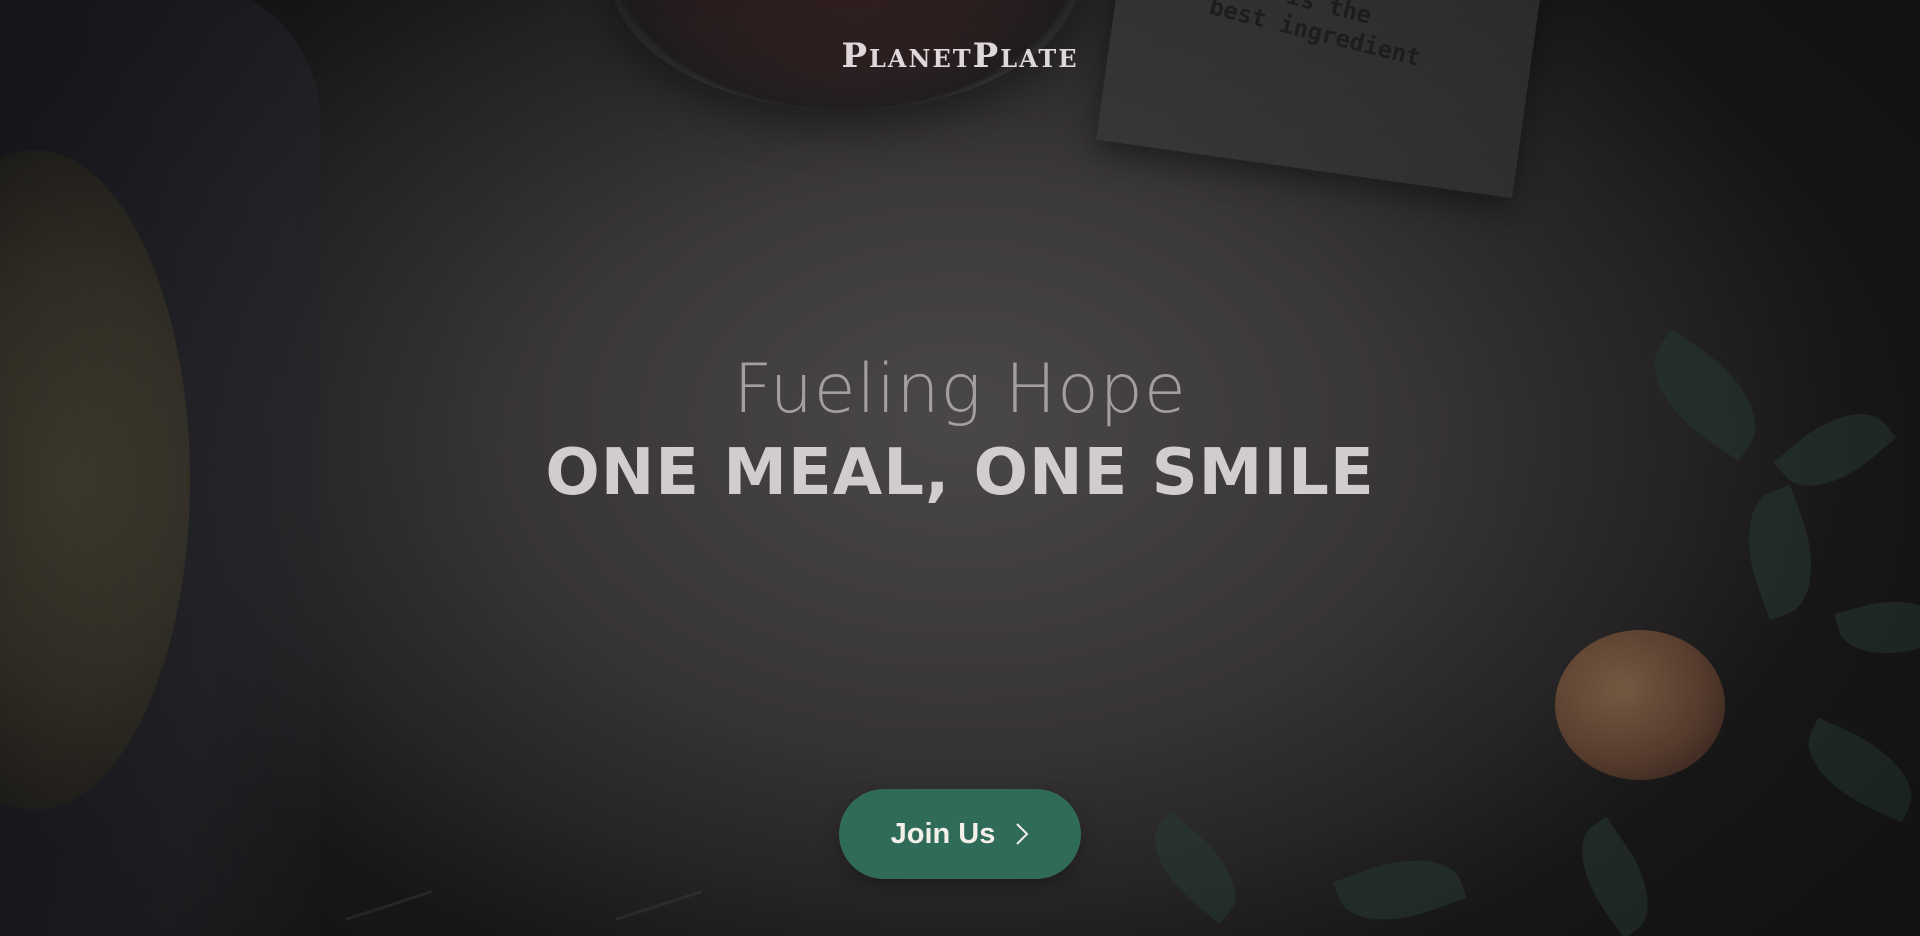  I want to click on brand-logo: PlanetPlate, so click(960, 56).